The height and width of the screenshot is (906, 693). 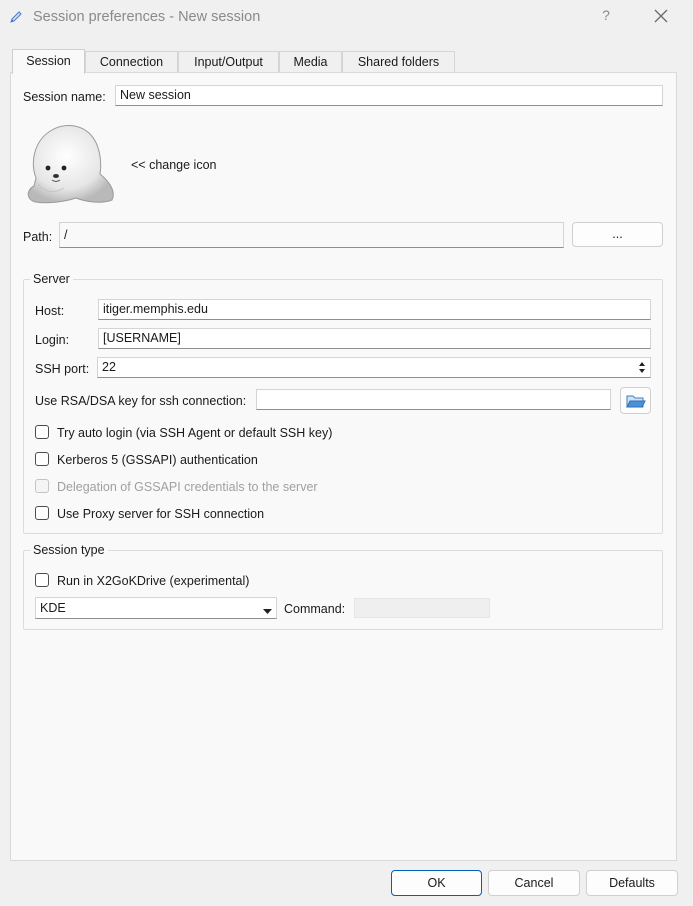 What do you see at coordinates (389, 95) in the screenshot?
I see `session-name-input: New session` at bounding box center [389, 95].